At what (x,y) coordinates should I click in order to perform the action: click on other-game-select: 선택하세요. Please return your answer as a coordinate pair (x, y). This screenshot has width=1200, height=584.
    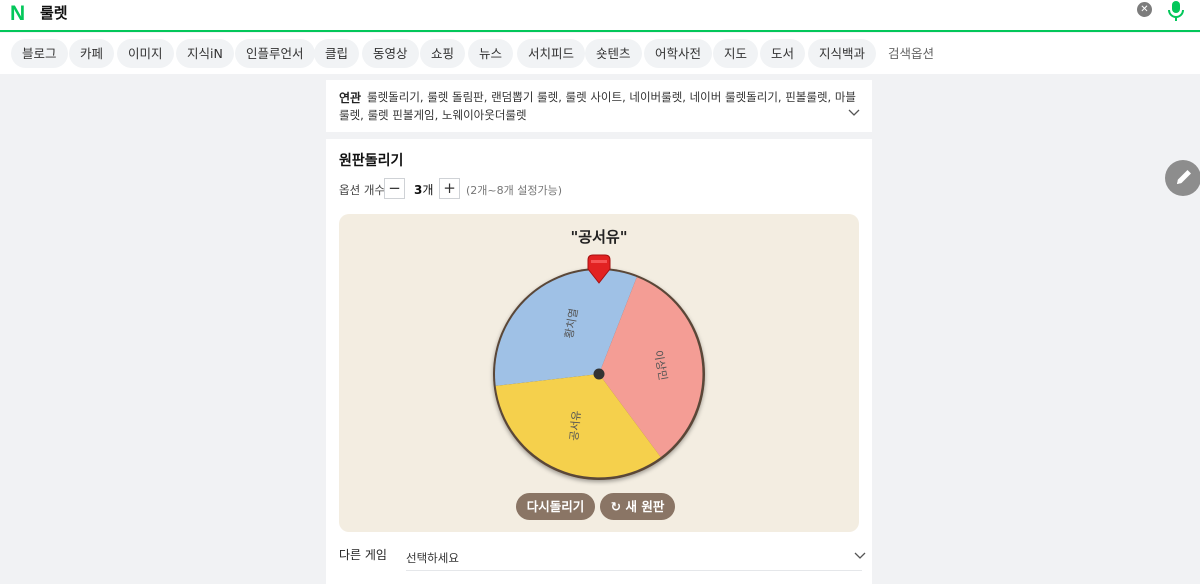
    Looking at the image, I should click on (432, 558).